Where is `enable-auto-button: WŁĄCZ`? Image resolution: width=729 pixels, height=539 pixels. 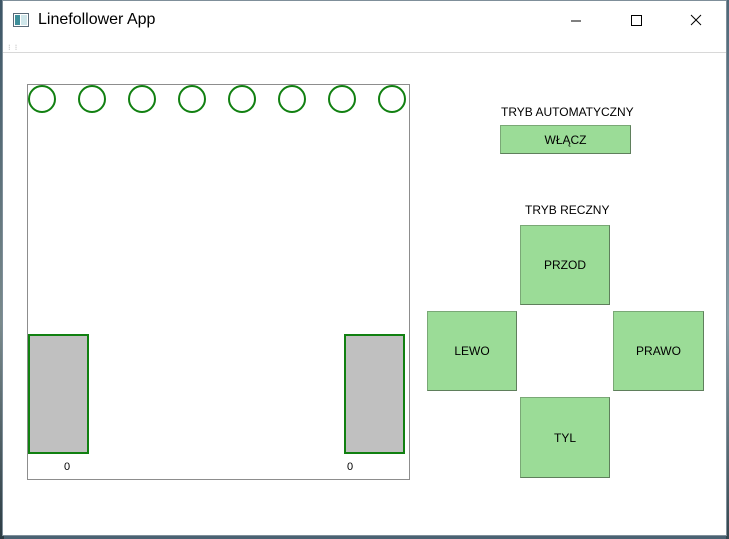 enable-auto-button: WŁĄCZ is located at coordinates (565, 139).